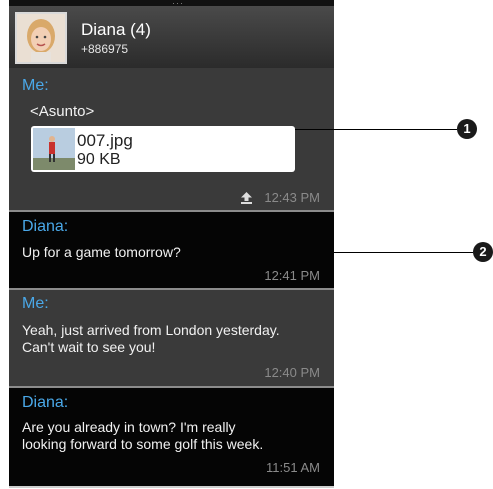  I want to click on attachment-thumbnail, so click(54, 149).